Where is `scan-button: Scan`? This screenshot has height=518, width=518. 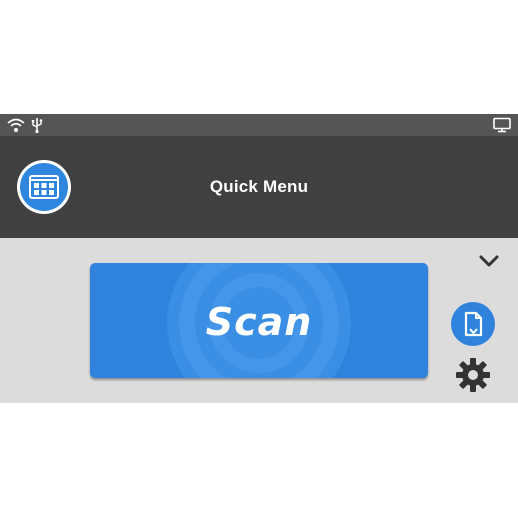 scan-button: Scan is located at coordinates (259, 320).